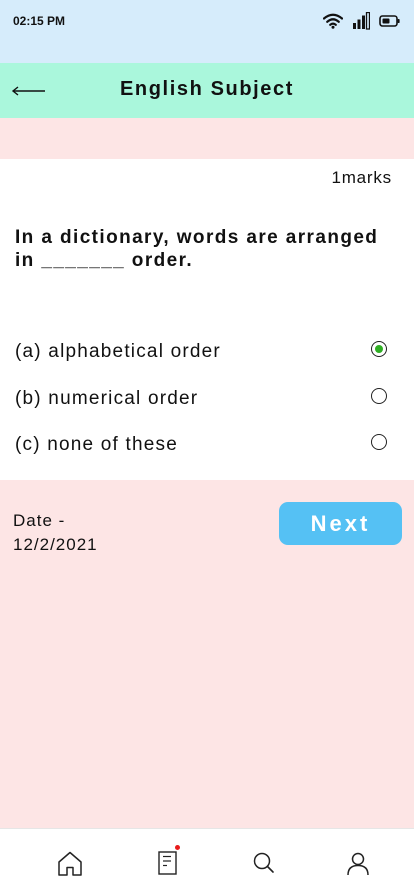 This screenshot has width=414, height=896. Describe the element at coordinates (88, 533) in the screenshot. I see `date-info: Date - 12/2/2021` at that location.